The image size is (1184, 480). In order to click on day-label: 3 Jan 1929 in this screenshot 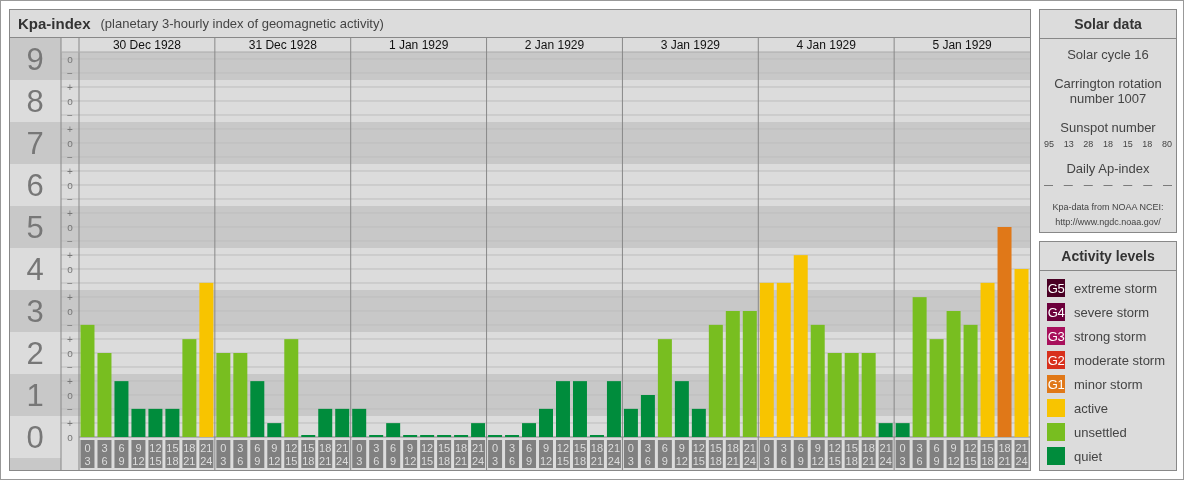, I will do `click(690, 45)`.